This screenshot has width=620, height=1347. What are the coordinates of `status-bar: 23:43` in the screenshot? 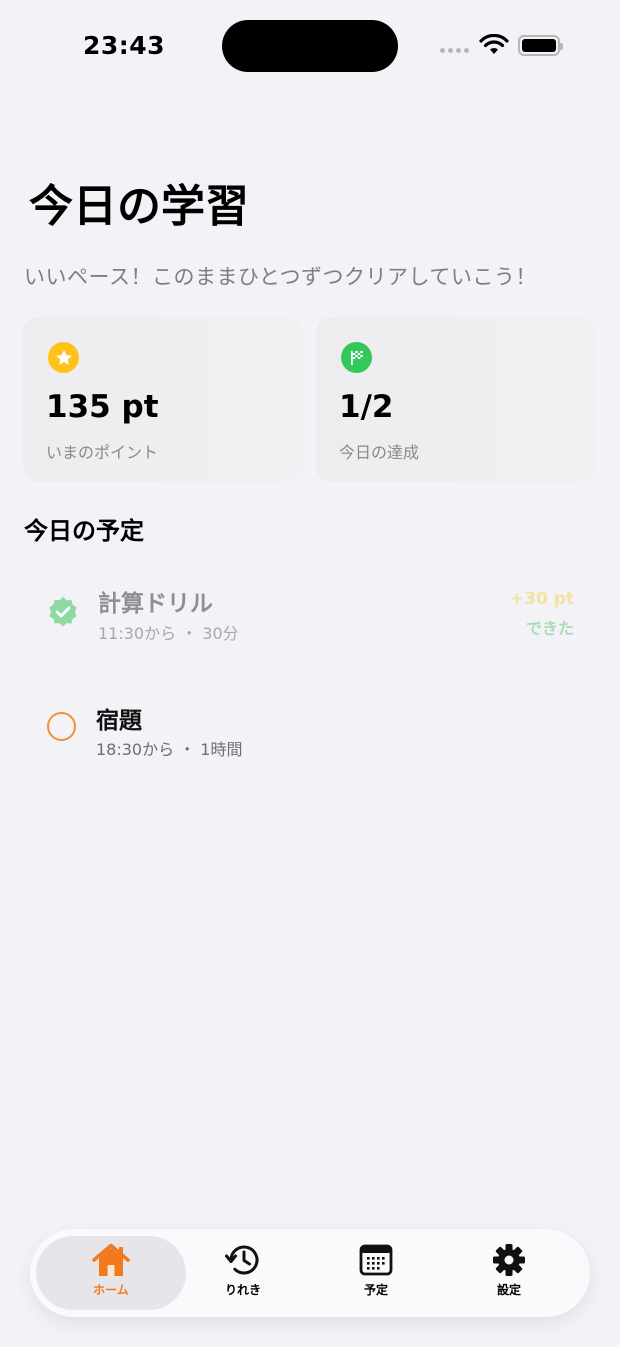 It's located at (310, 45).